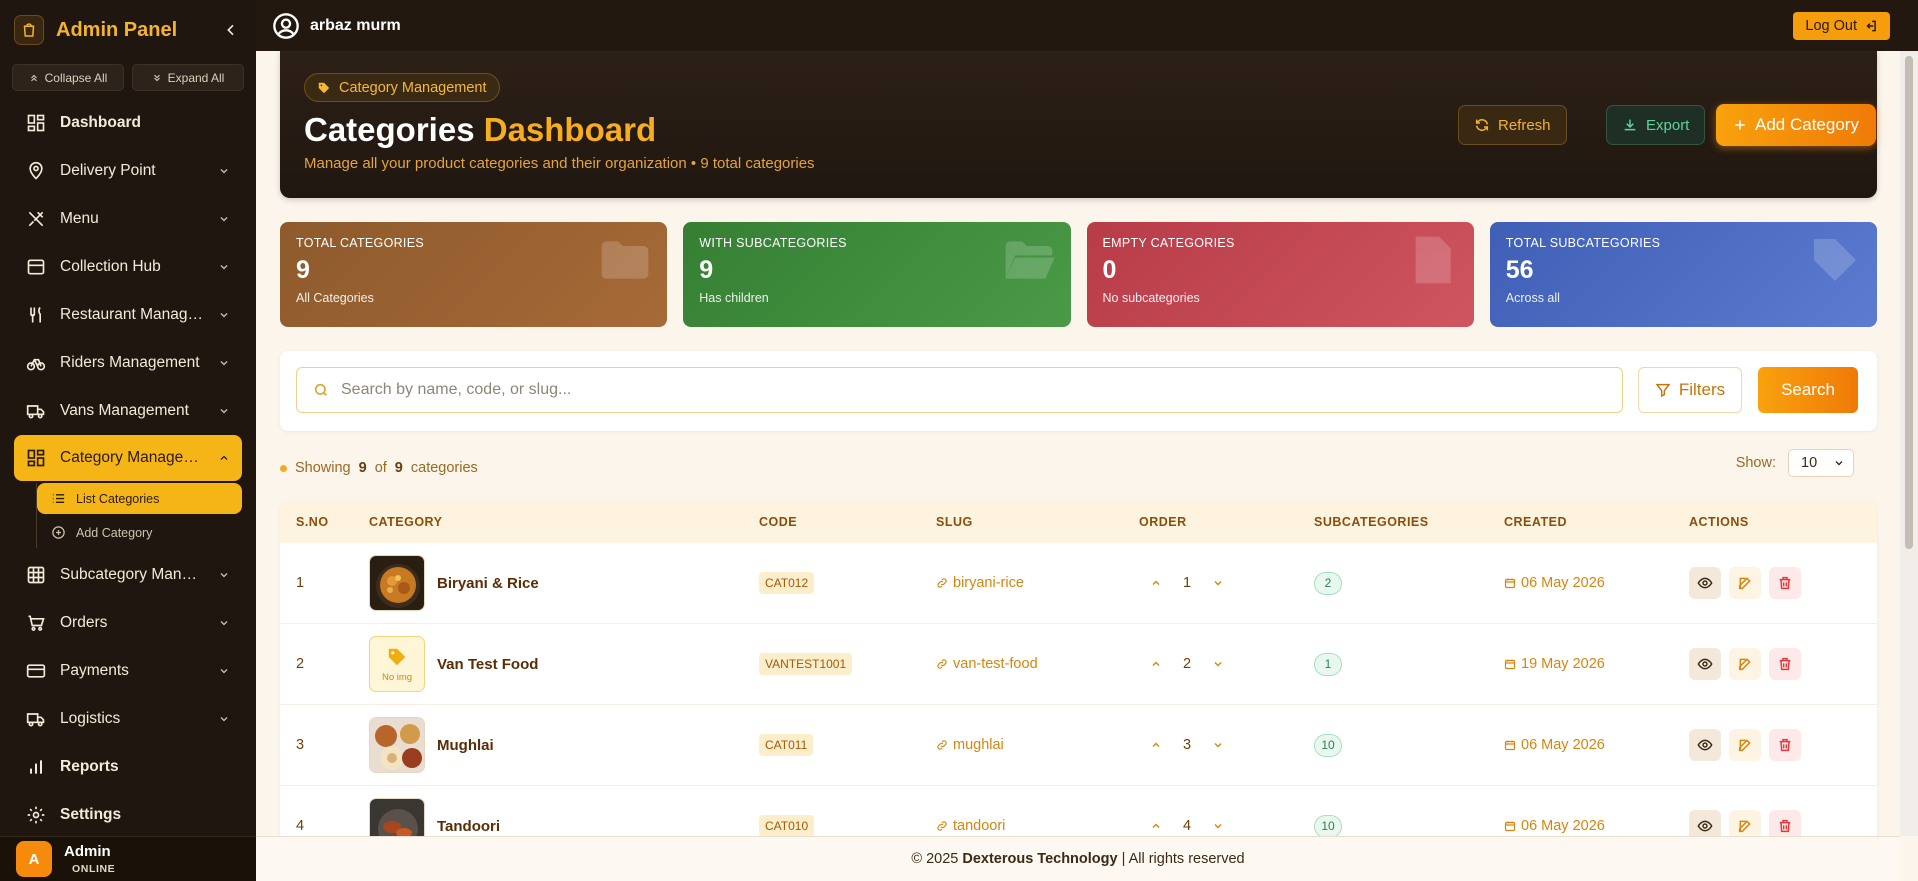  Describe the element at coordinates (128, 458) in the screenshot. I see `sidebar-item-category-management: Category Management` at that location.